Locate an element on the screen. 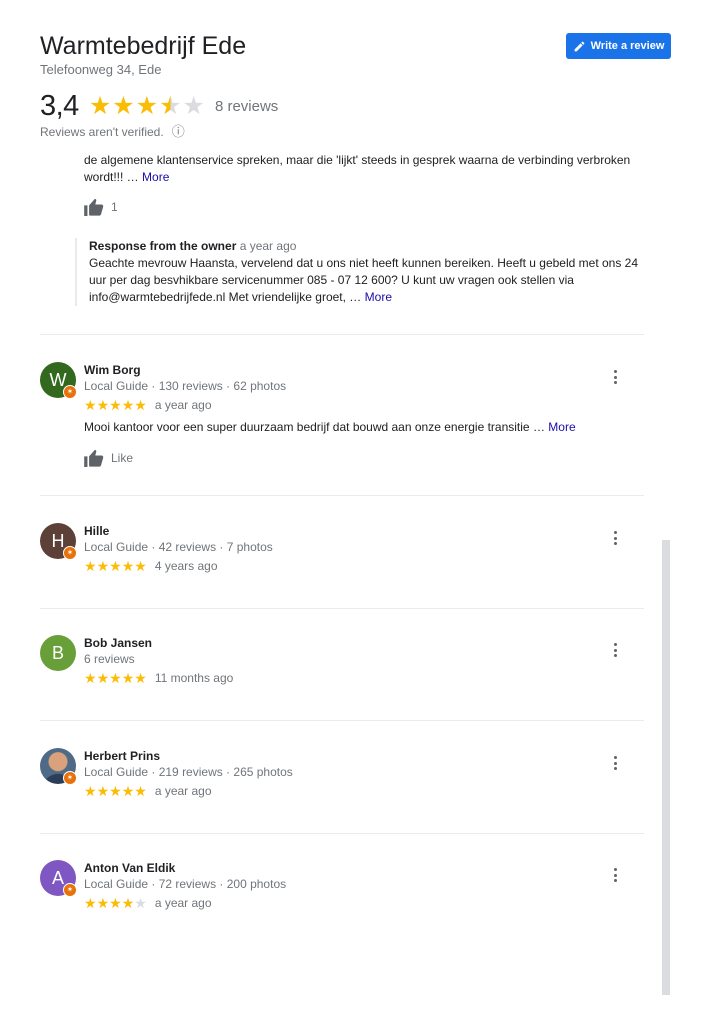 The width and height of the screenshot is (711, 1024). like-label: Like is located at coordinates (122, 458).